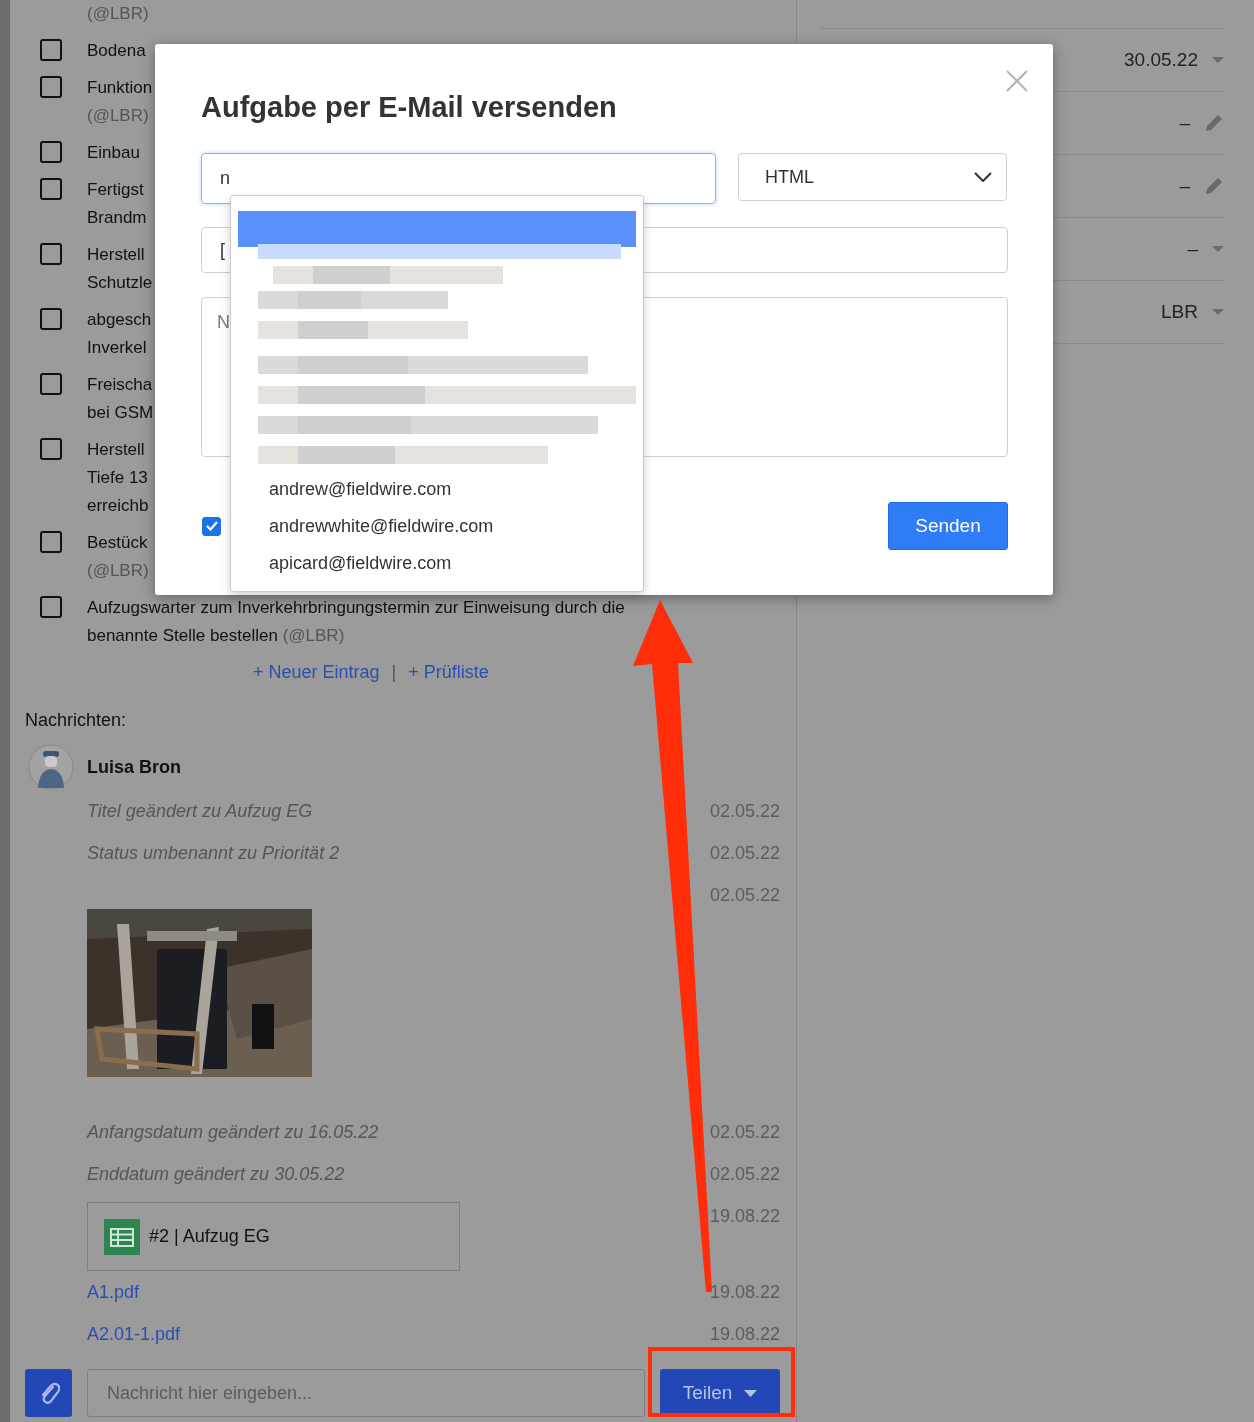 The height and width of the screenshot is (1422, 1254). Describe the element at coordinates (118, 506) in the screenshot. I see `checklist-text: erreichb` at that location.